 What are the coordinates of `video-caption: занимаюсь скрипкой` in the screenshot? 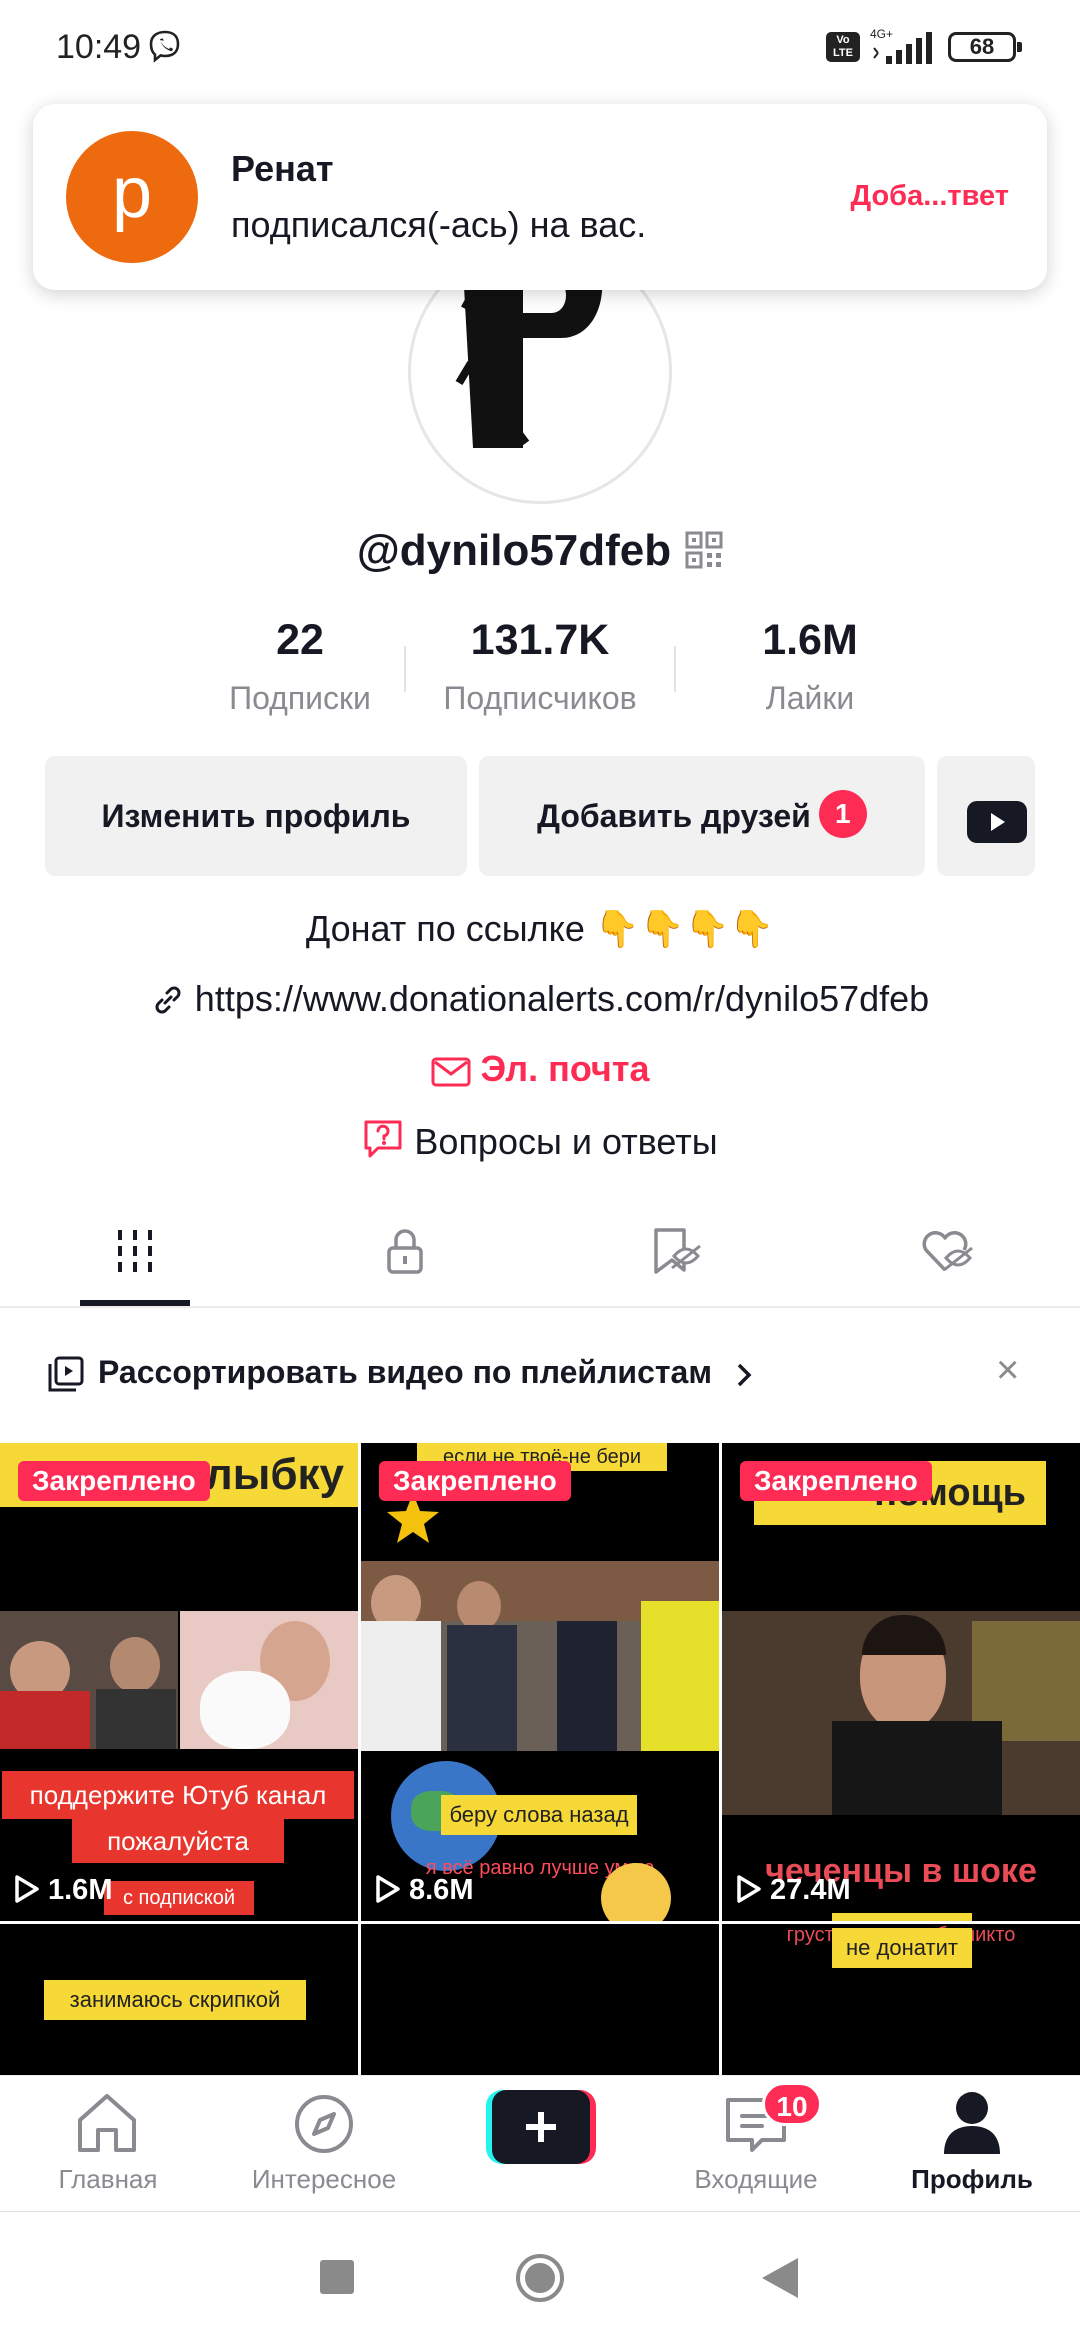 It's located at (175, 2000).